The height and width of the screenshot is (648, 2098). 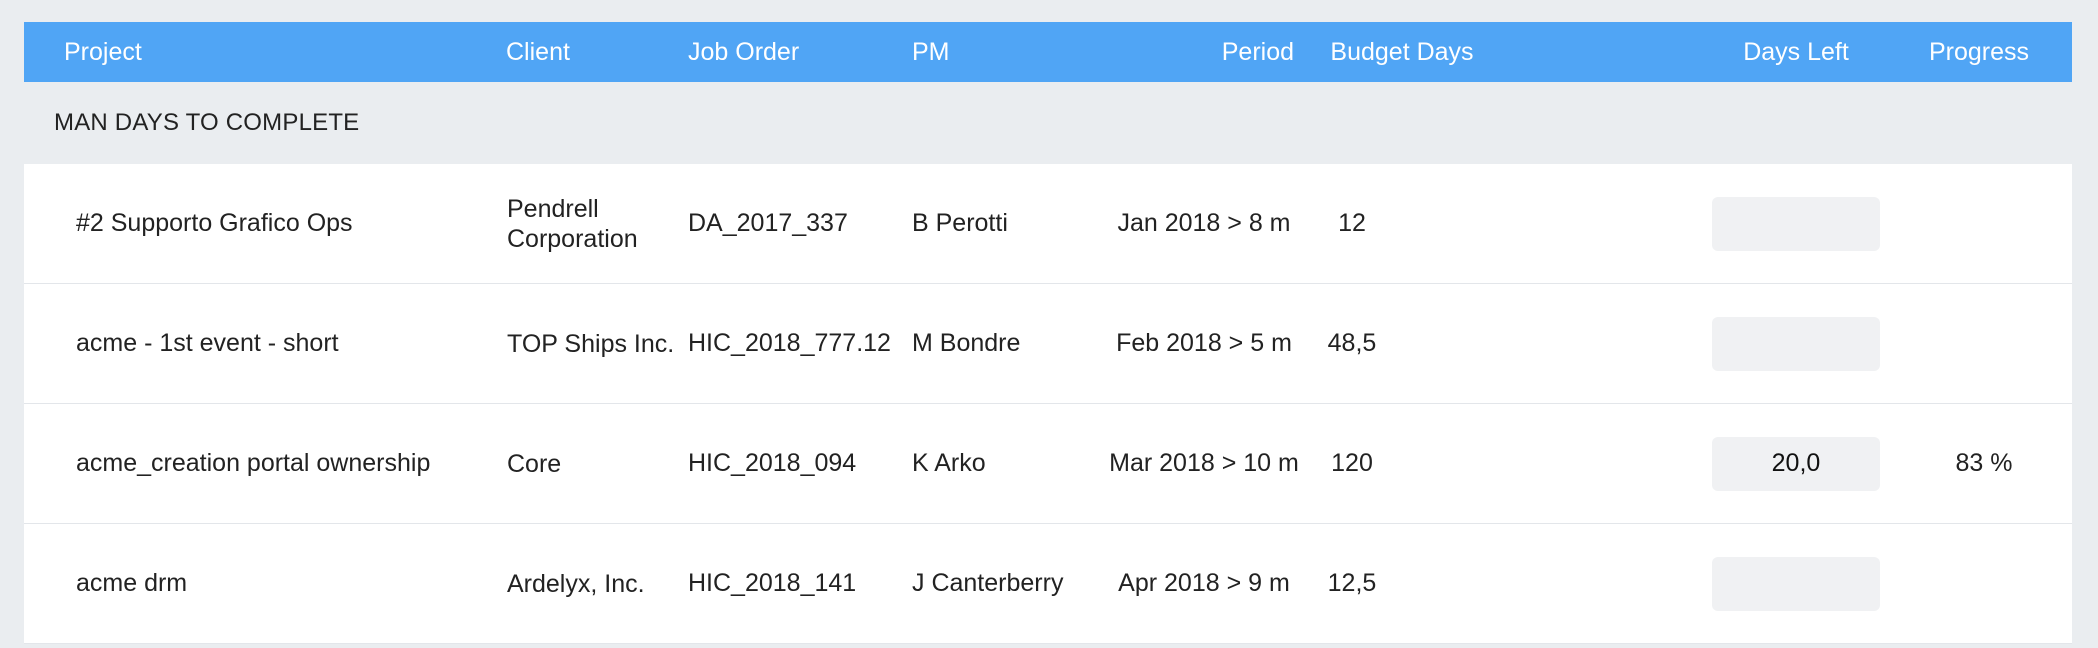 I want to click on cell-budget-days: 12, so click(x=1352, y=223).